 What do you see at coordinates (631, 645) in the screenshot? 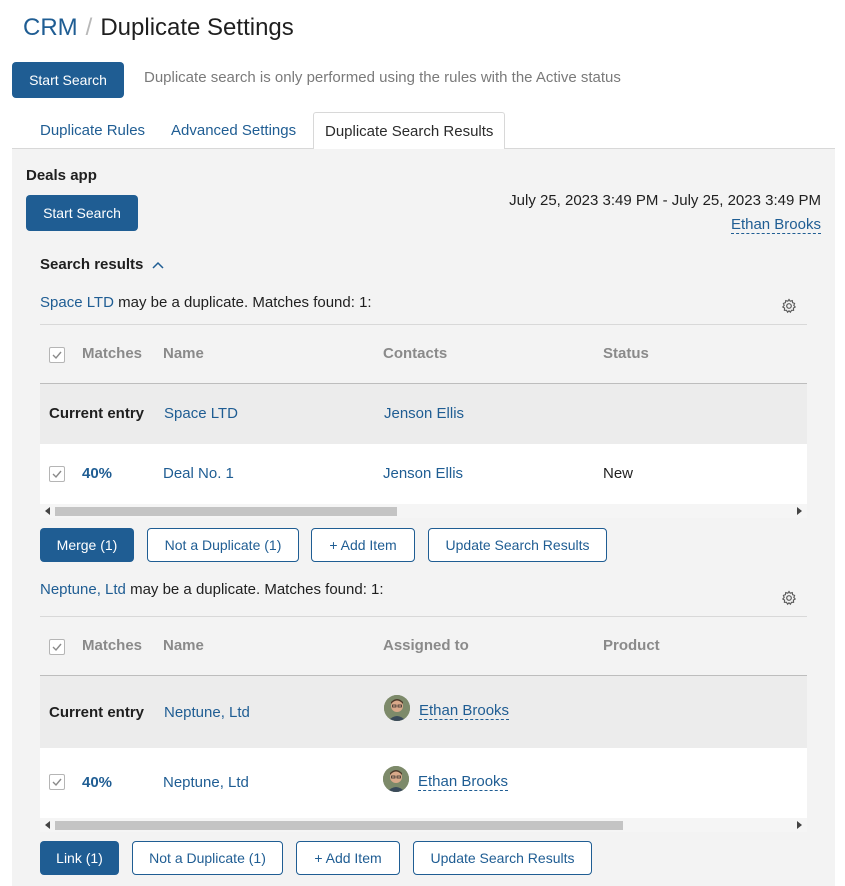
I see `column-header-product: Product` at bounding box center [631, 645].